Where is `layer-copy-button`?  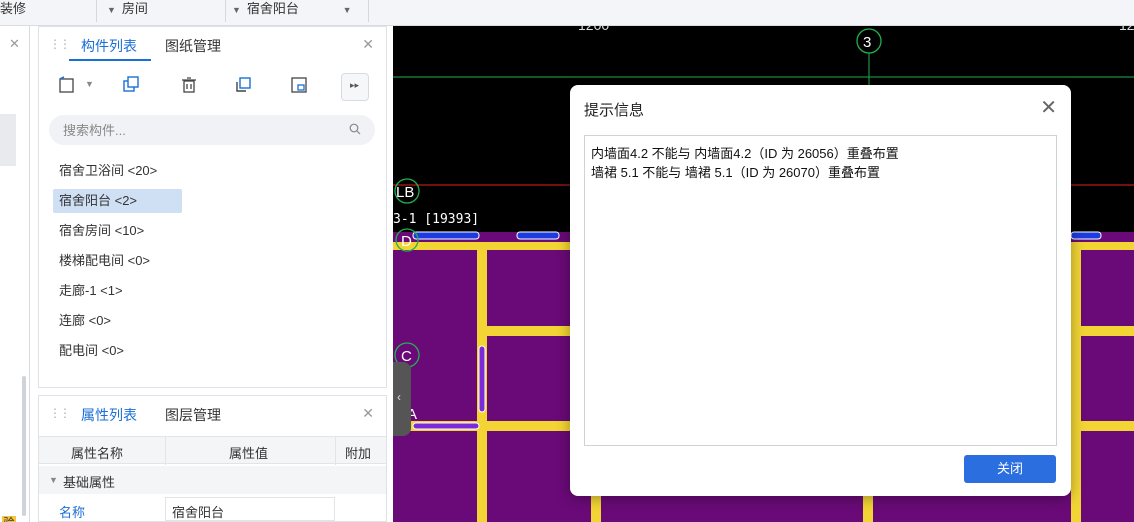 layer-copy-button is located at coordinates (243, 85).